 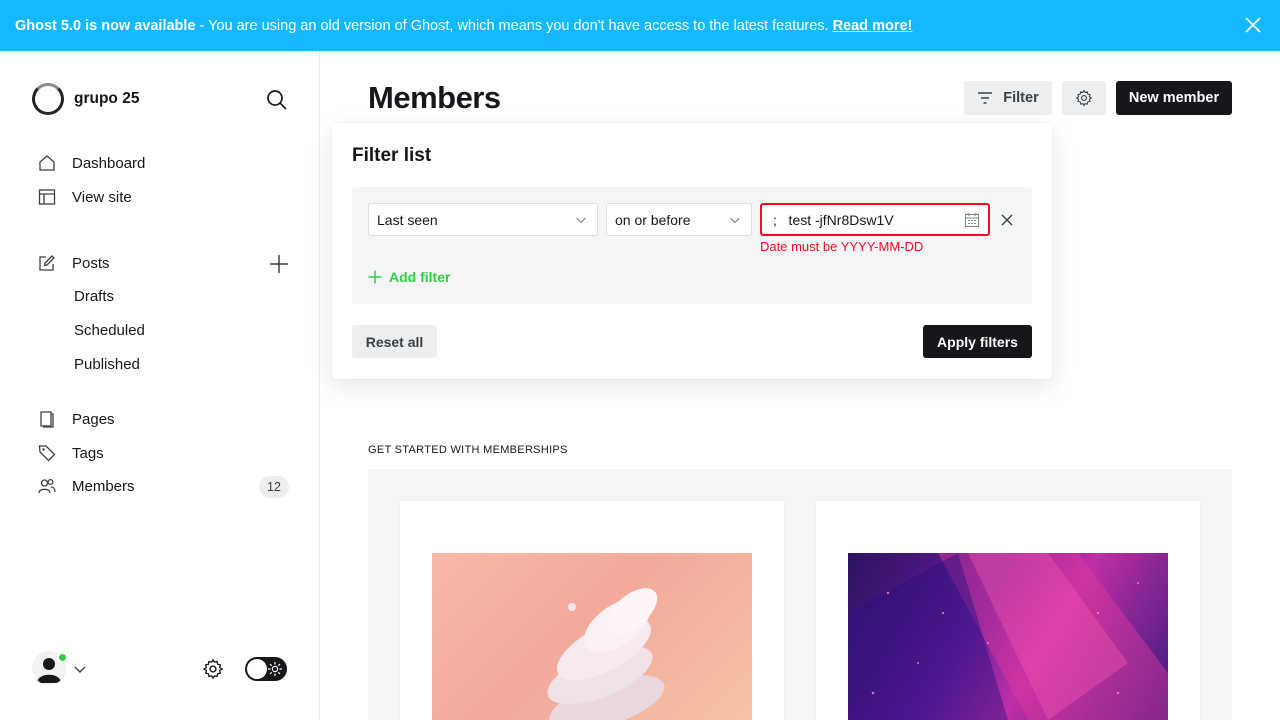 I want to click on sidebar-item-dashboard: Dashboard, so click(x=91, y=163).